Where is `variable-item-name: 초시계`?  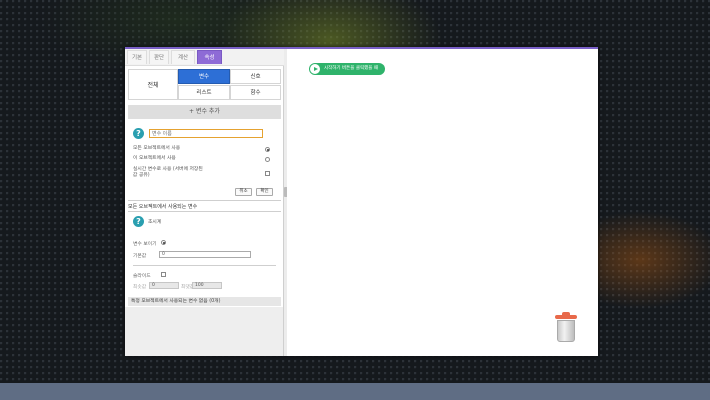
variable-item-name: 초시계 is located at coordinates (154, 221).